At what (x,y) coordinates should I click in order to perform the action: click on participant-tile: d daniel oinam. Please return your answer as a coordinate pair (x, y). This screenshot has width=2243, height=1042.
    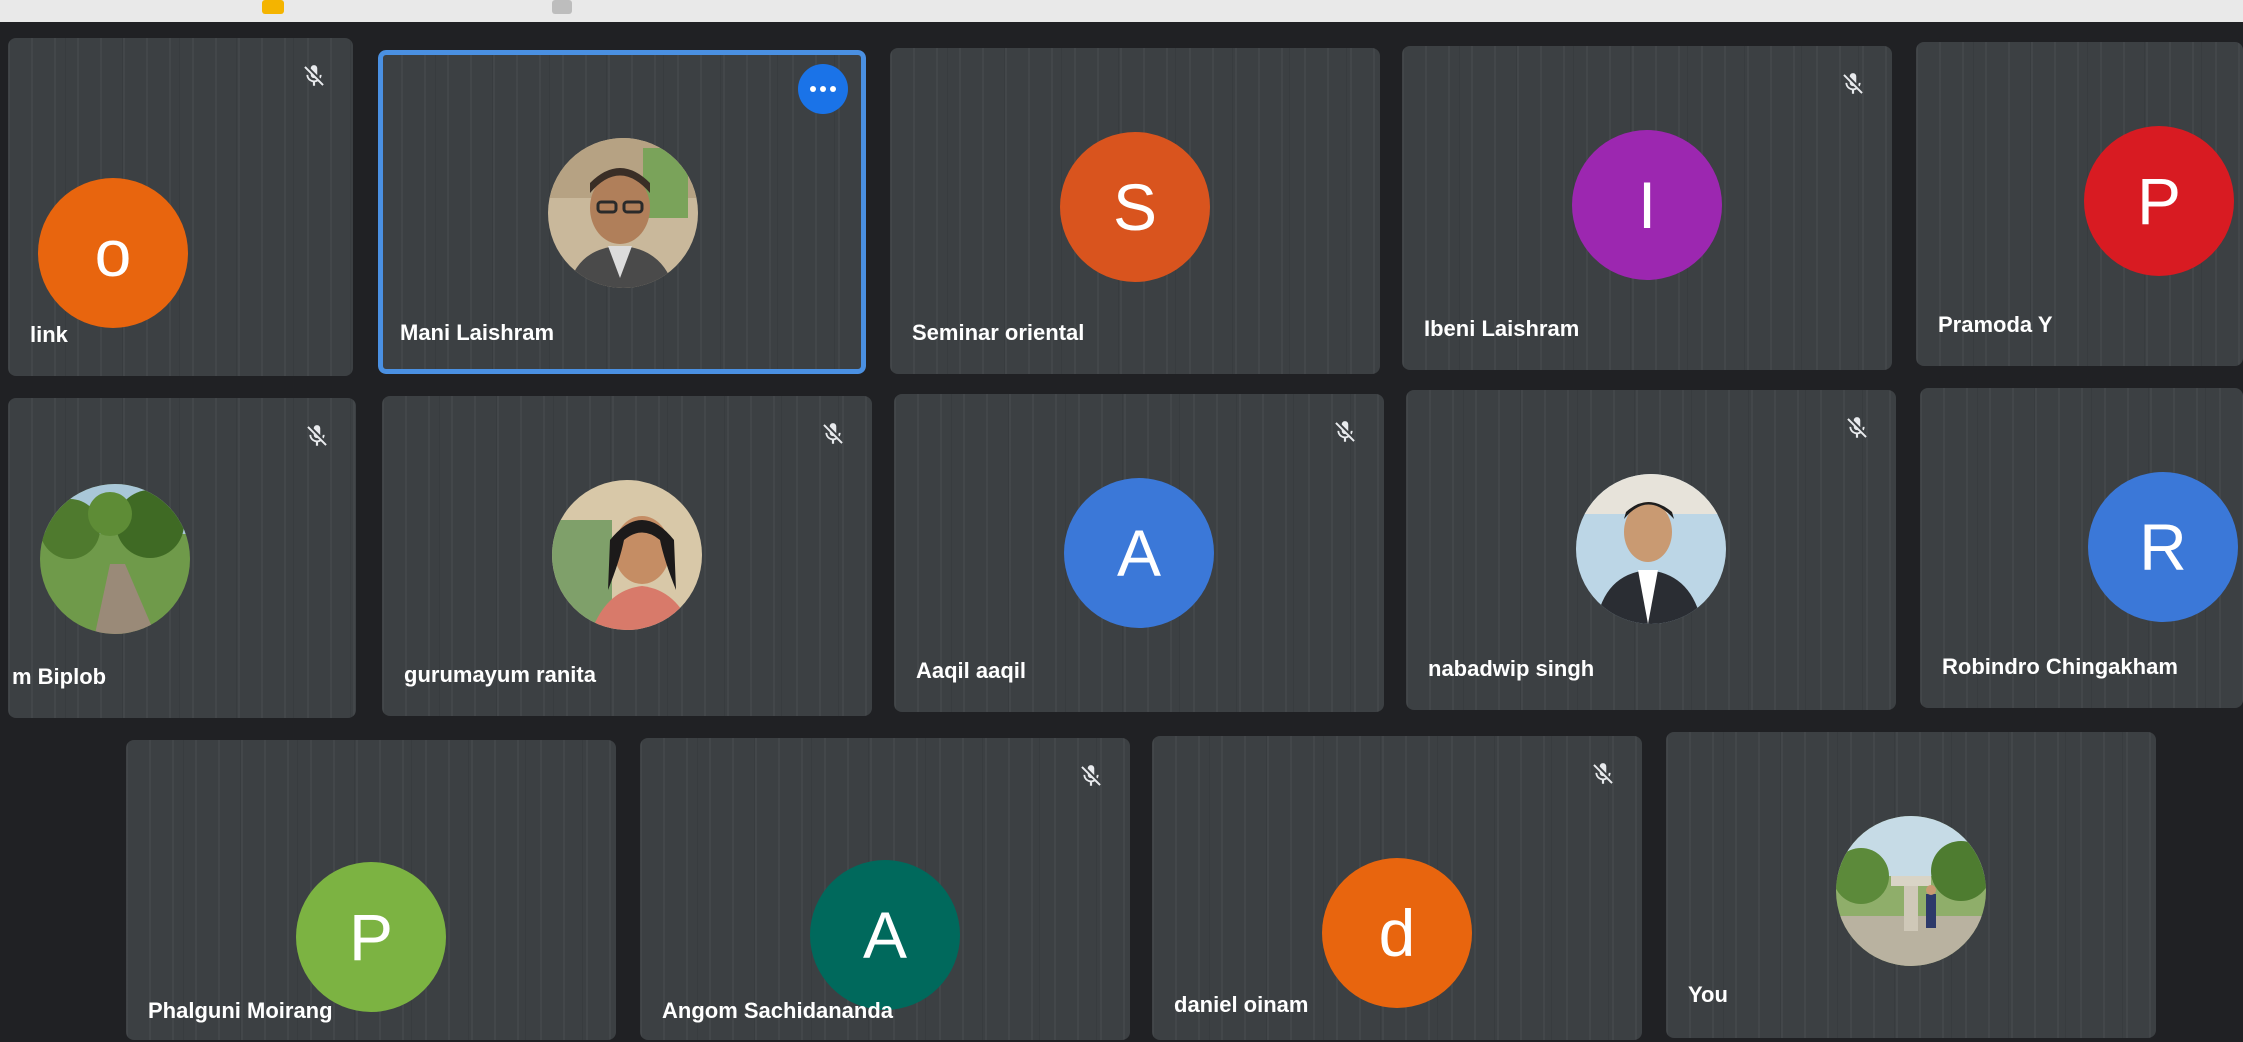
    Looking at the image, I should click on (1397, 888).